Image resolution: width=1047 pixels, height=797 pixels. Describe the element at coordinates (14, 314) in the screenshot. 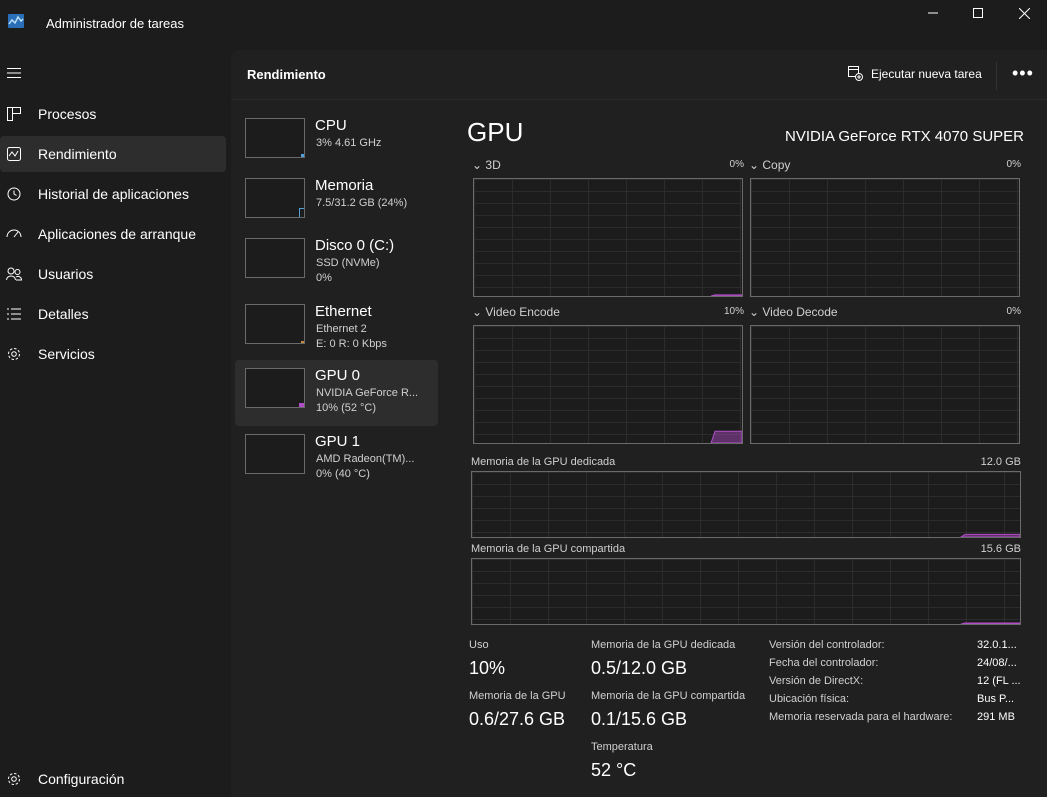

I see `details-icon` at that location.